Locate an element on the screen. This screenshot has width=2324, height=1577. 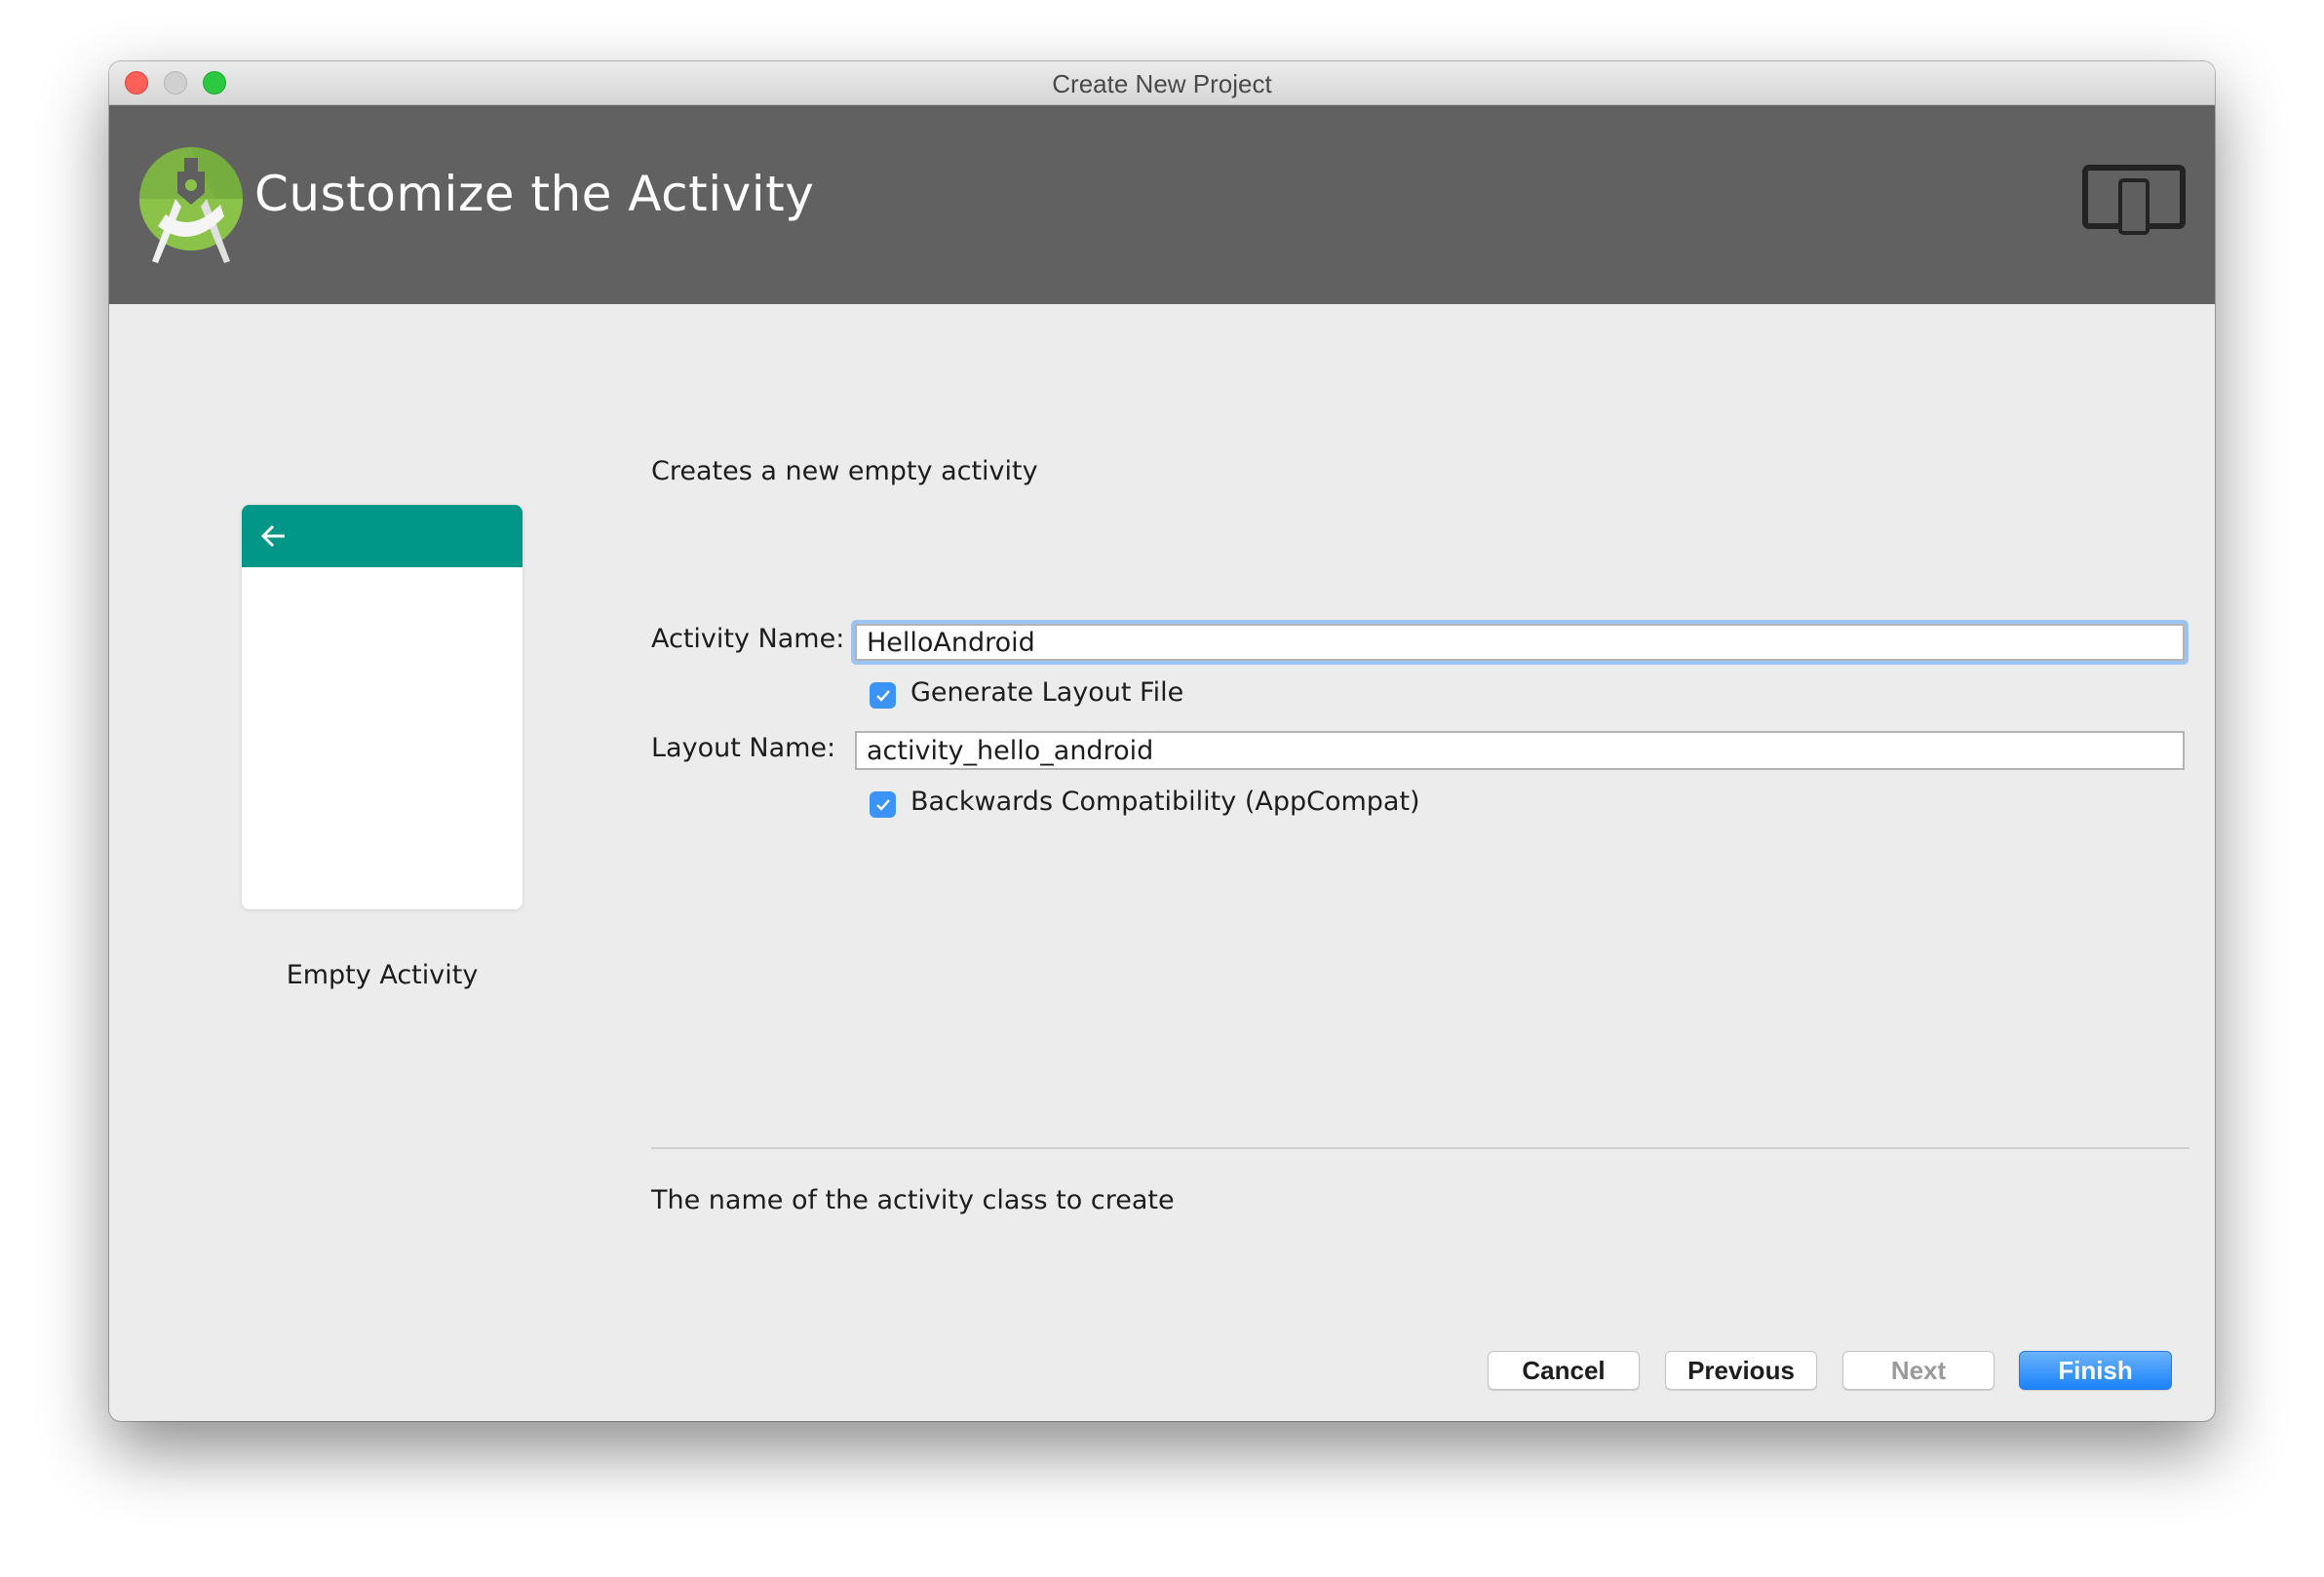
activity-preview is located at coordinates (382, 707).